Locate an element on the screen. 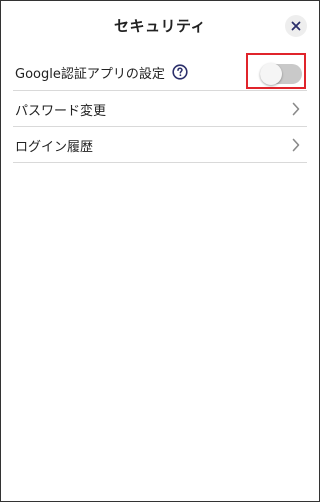  login-history-label: ログイン履歴 is located at coordinates (54, 147).